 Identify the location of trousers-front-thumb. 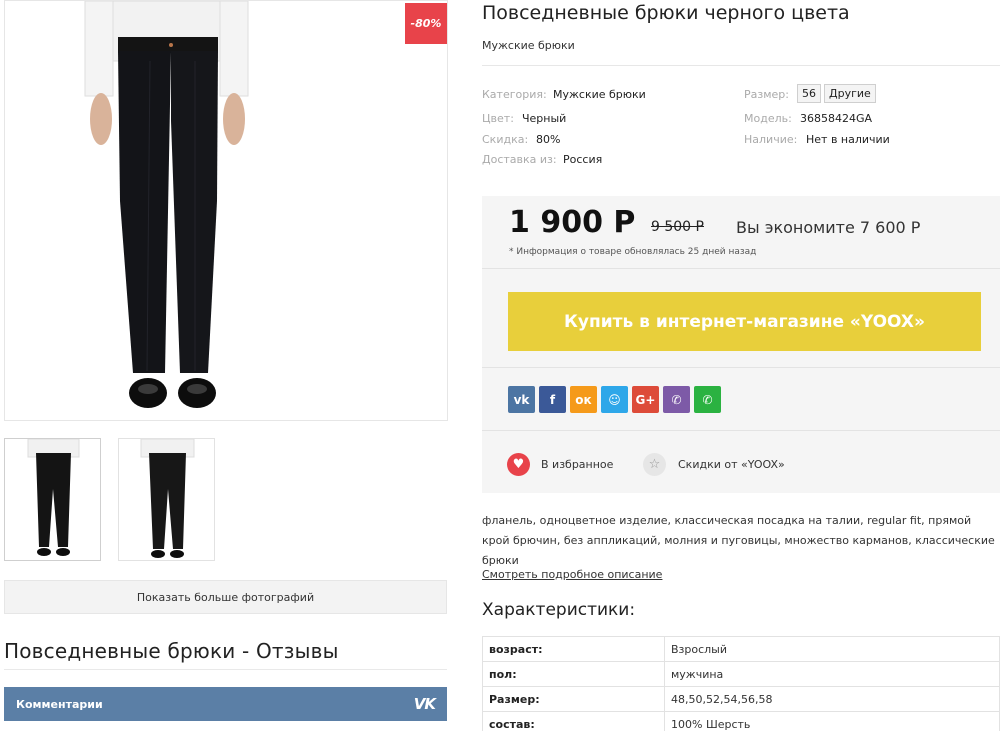
(53, 497).